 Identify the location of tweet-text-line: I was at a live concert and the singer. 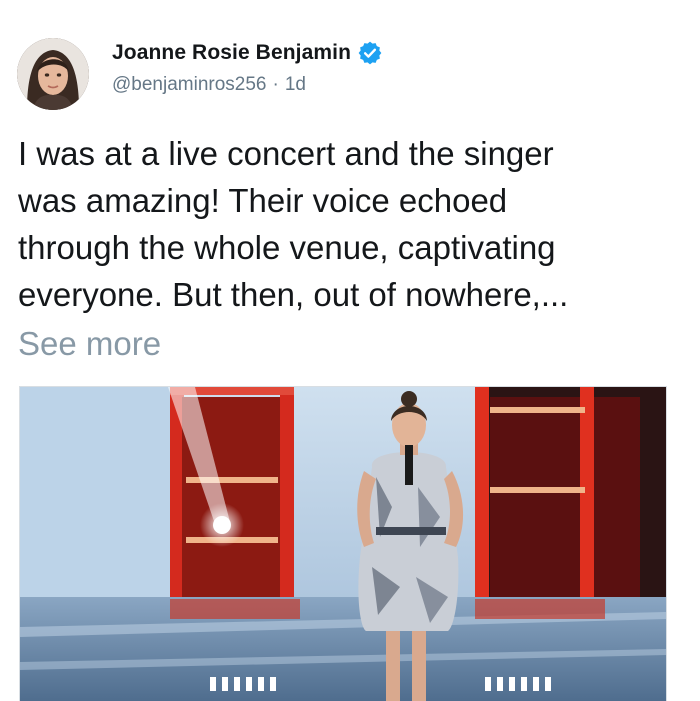
(286, 153).